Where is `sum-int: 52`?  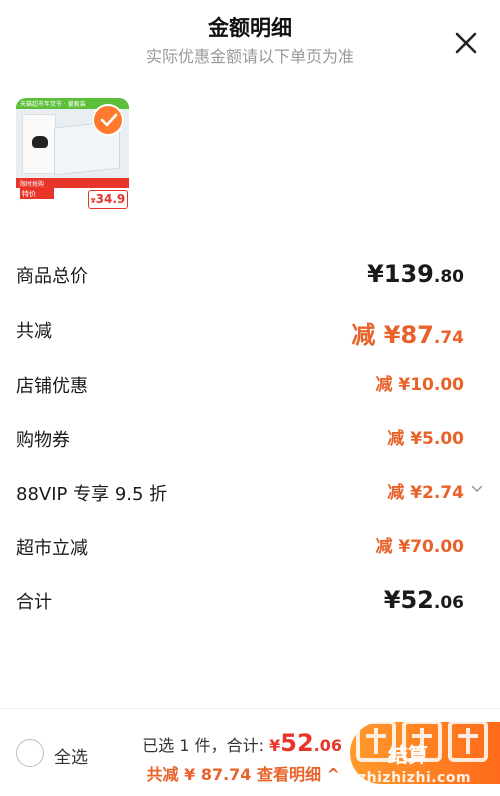
sum-int: 52 is located at coordinates (417, 600).